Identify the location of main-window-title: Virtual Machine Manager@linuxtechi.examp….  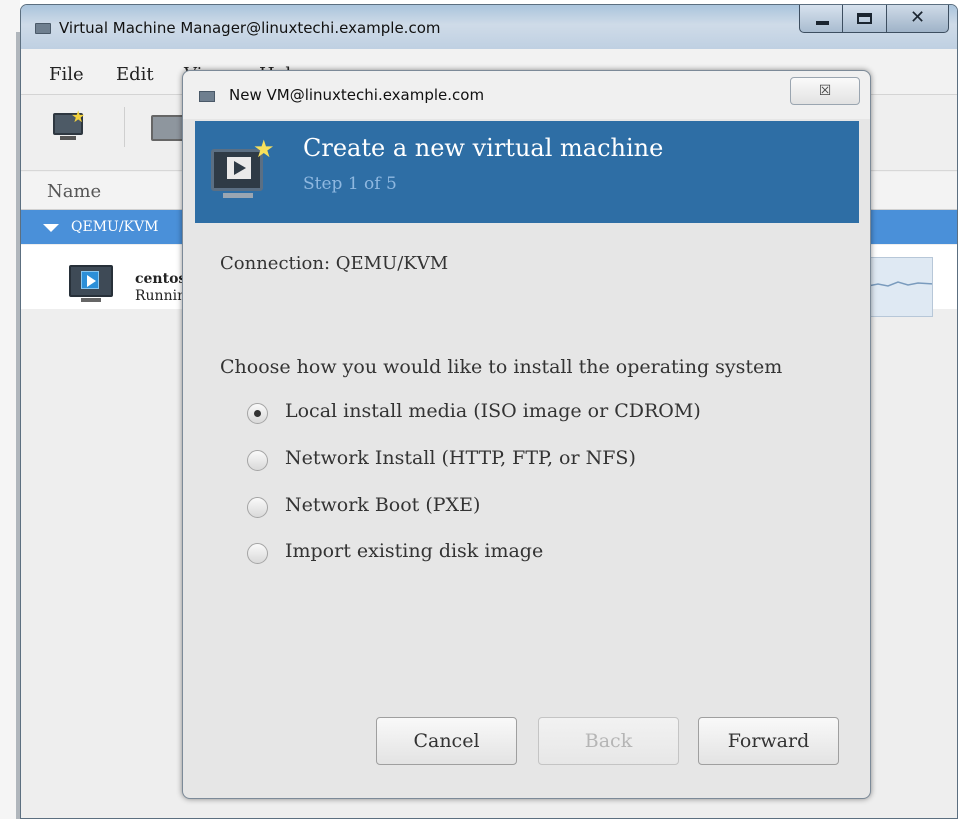
(250, 28).